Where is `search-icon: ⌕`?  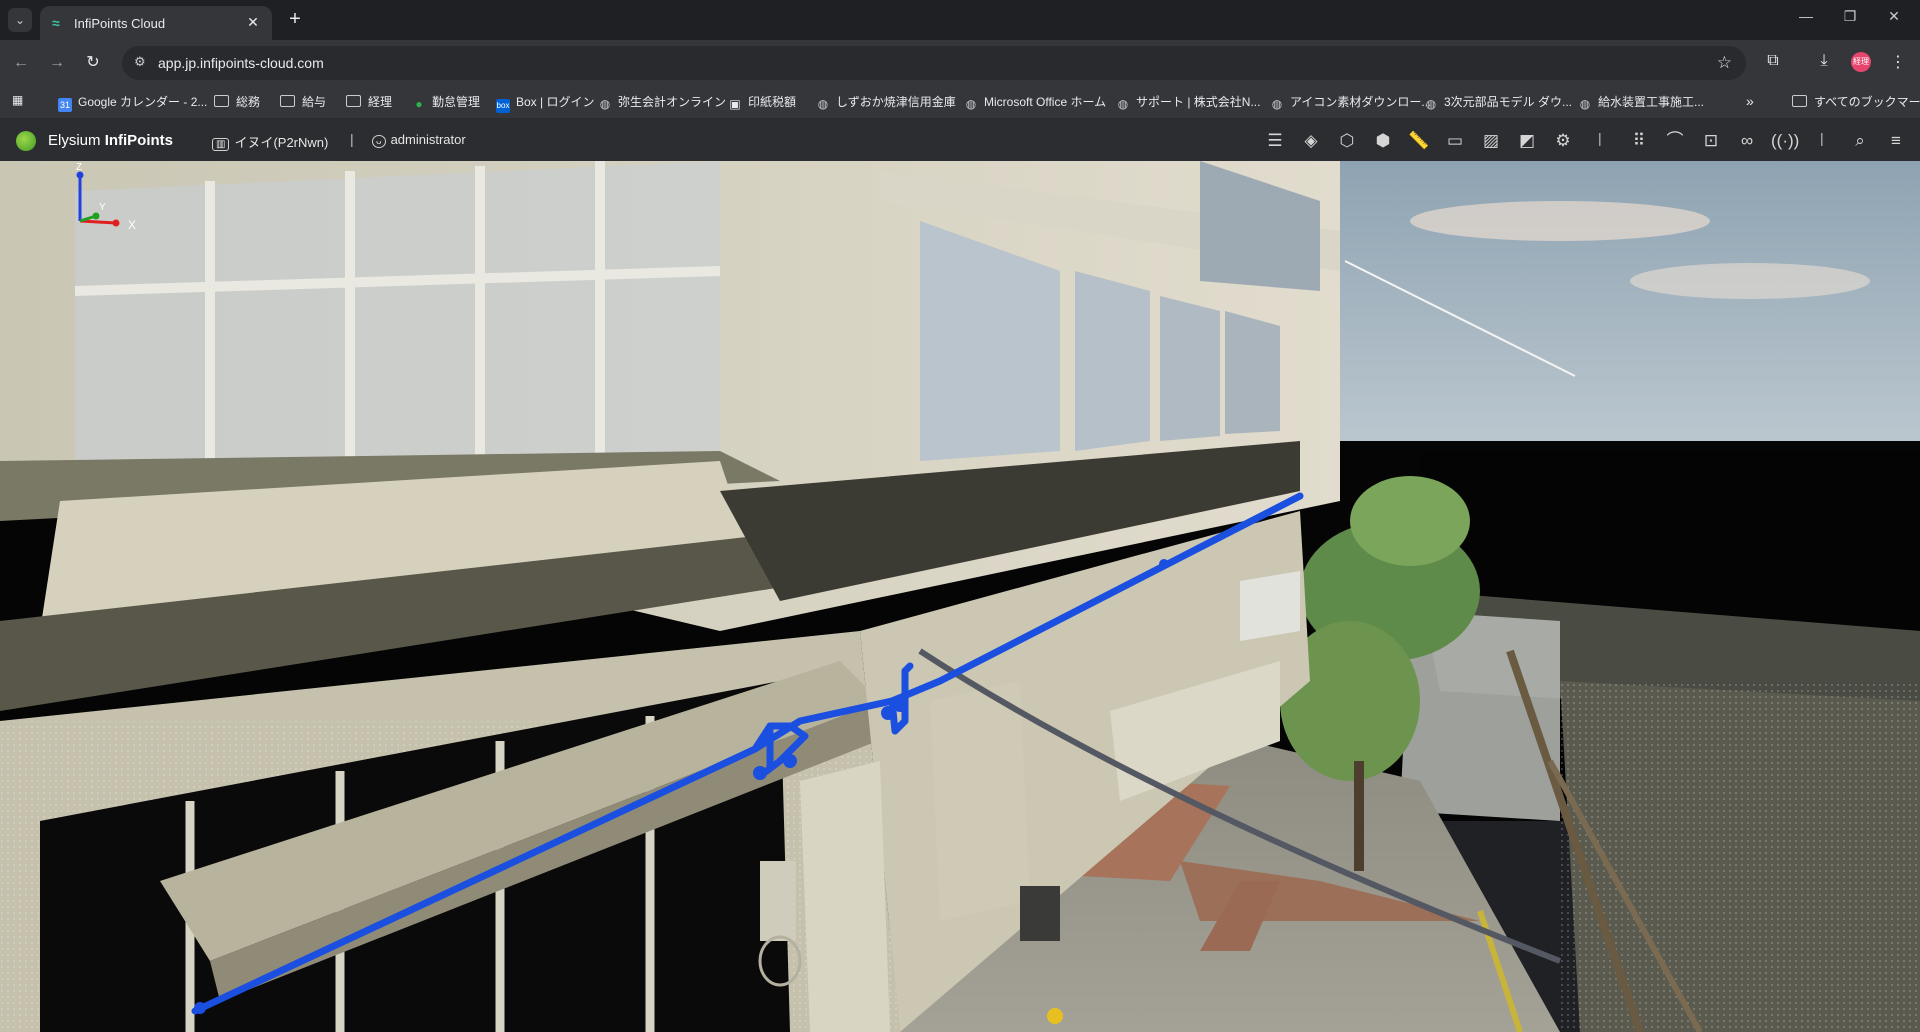
search-icon: ⌕ is located at coordinates (1860, 141).